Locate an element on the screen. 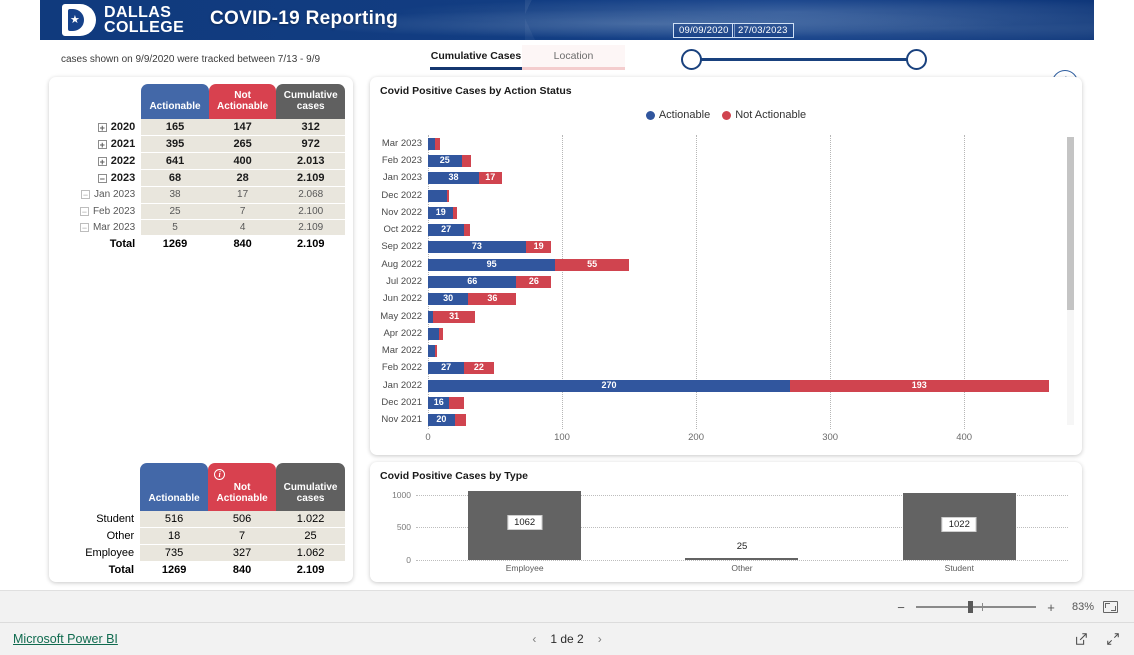  bar-segment-actionable: 270 is located at coordinates (609, 385).